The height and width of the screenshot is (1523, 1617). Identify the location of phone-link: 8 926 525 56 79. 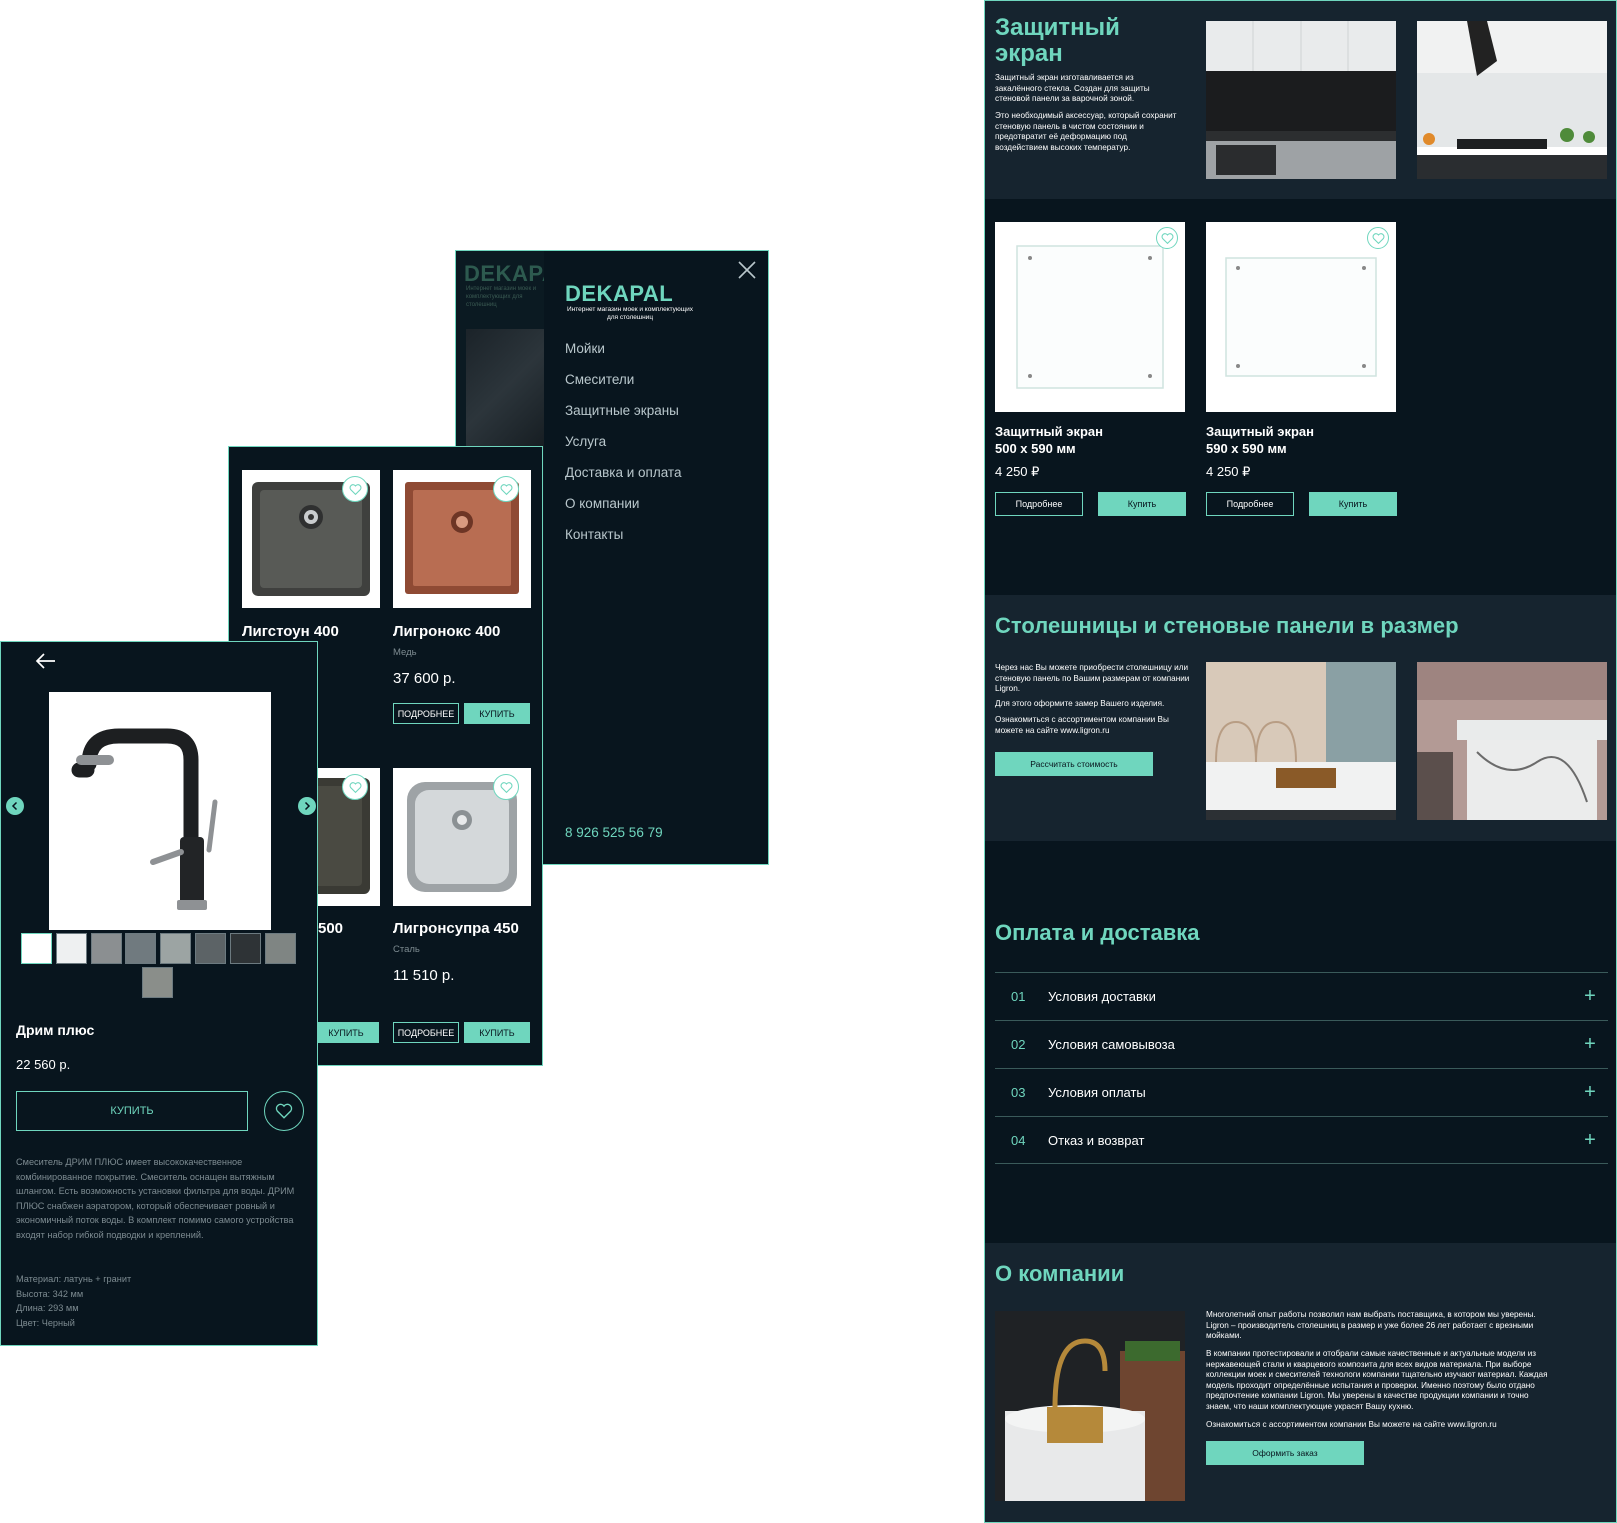
(614, 832).